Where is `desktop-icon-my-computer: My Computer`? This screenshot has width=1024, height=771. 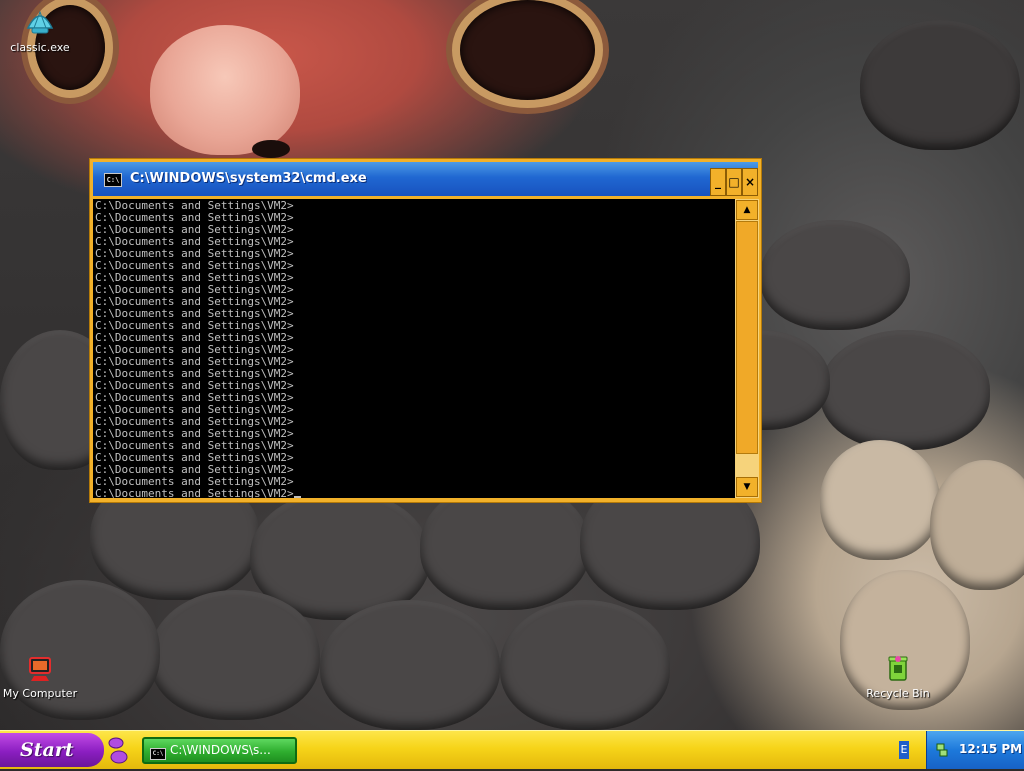
desktop-icon-my-computer: My Computer is located at coordinates (40, 676).